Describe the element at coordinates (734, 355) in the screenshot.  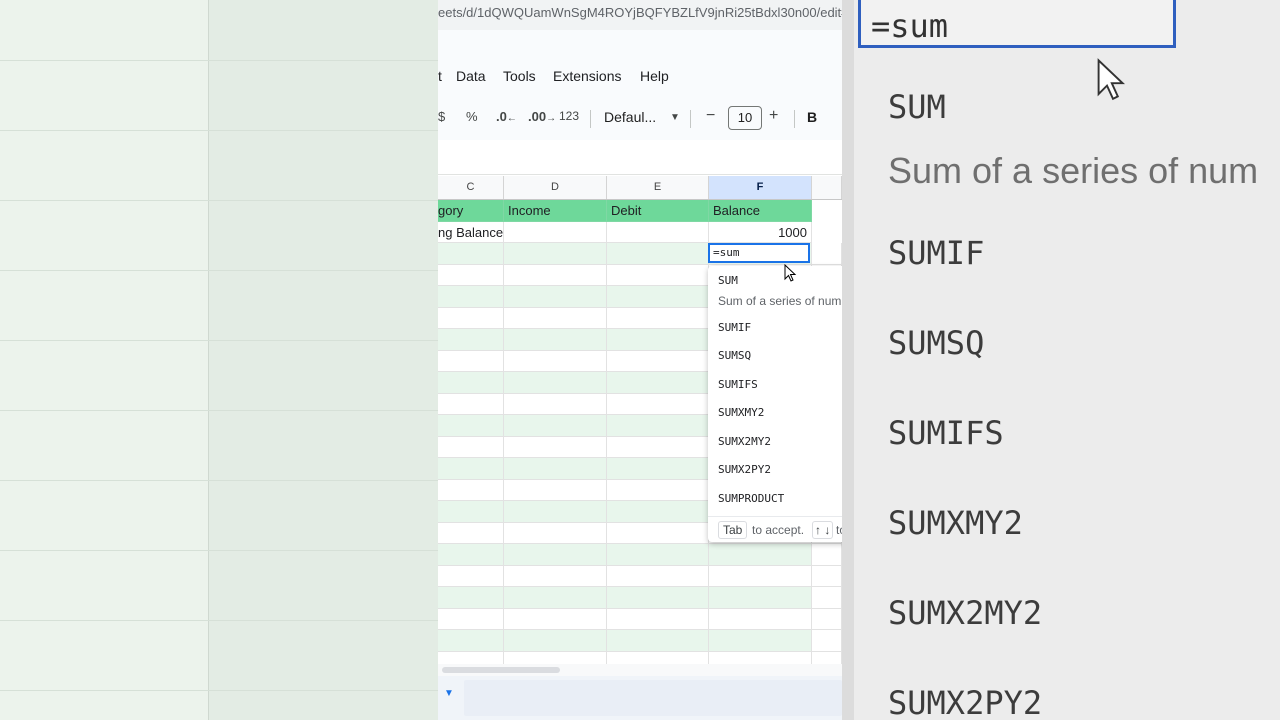
I see `autocomplete-item-sumsq: SUMSQ` at that location.